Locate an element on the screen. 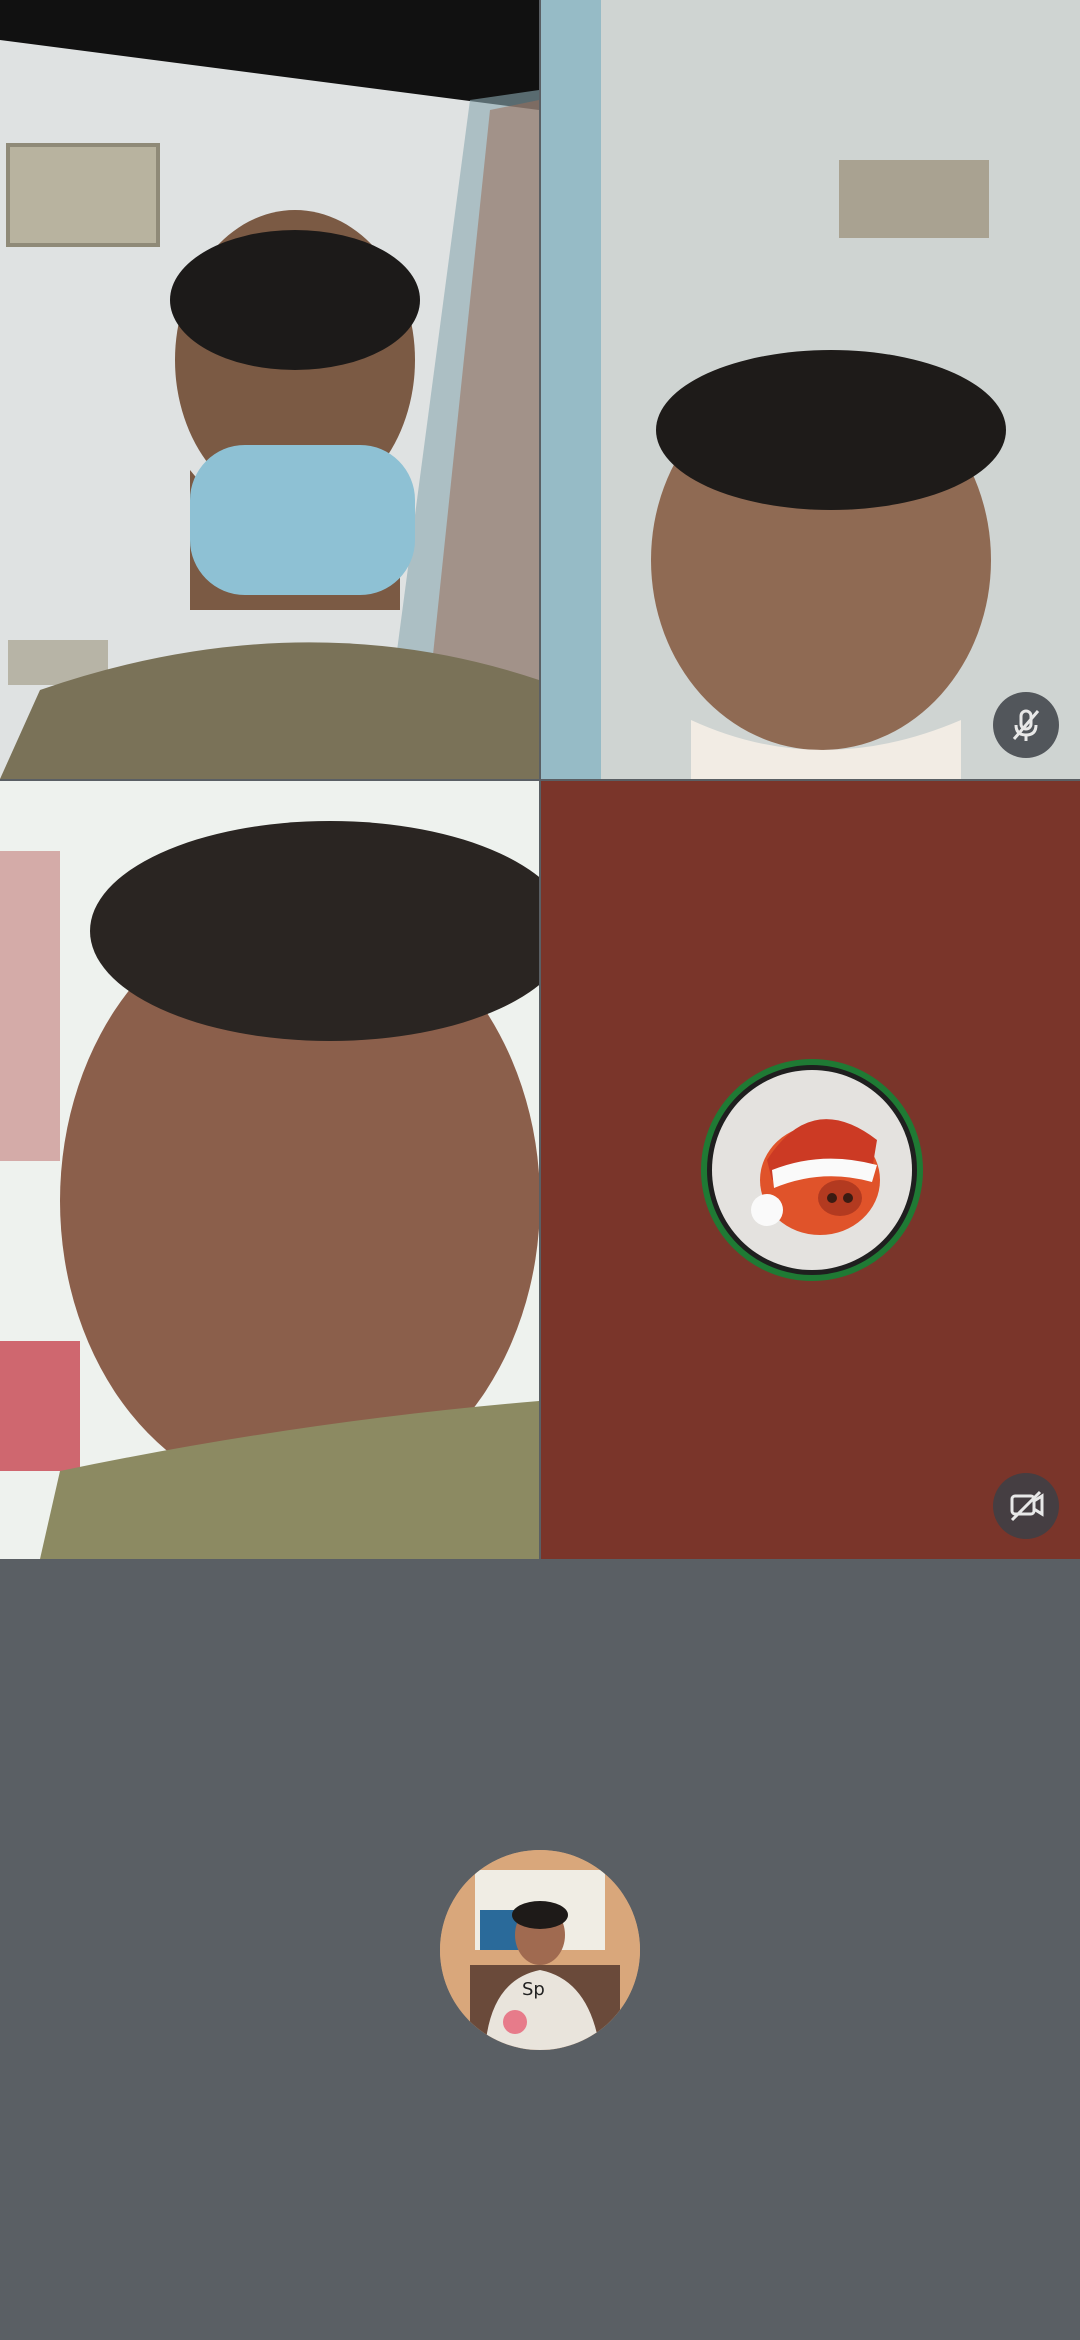 The width and height of the screenshot is (1080, 2340). camera-off-icon is located at coordinates (1026, 1506).